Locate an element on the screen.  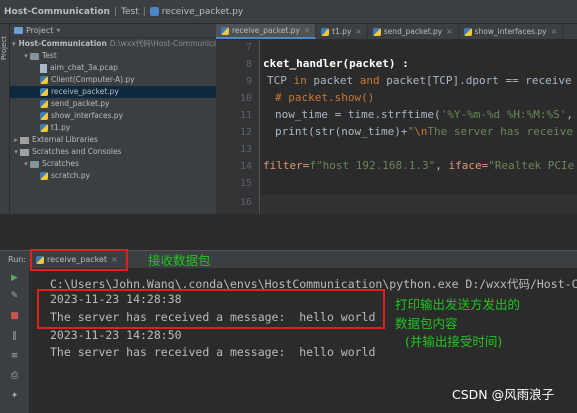
watermark: CSDN @风雨浪子 is located at coordinates (503, 394).